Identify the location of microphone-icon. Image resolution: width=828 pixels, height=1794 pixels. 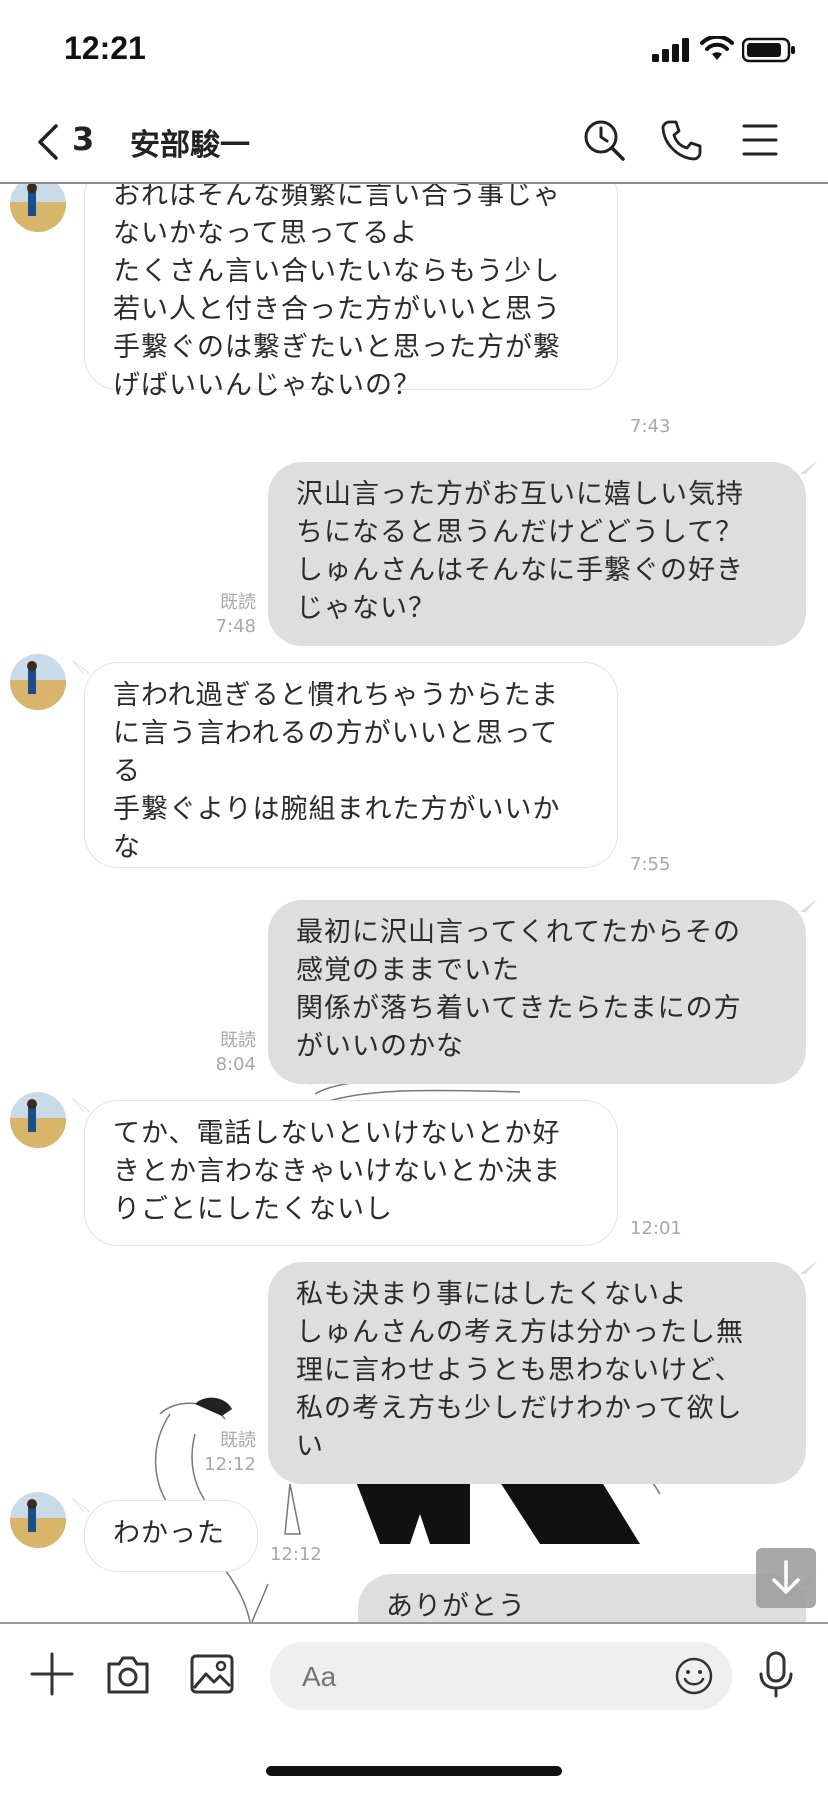
(776, 1674).